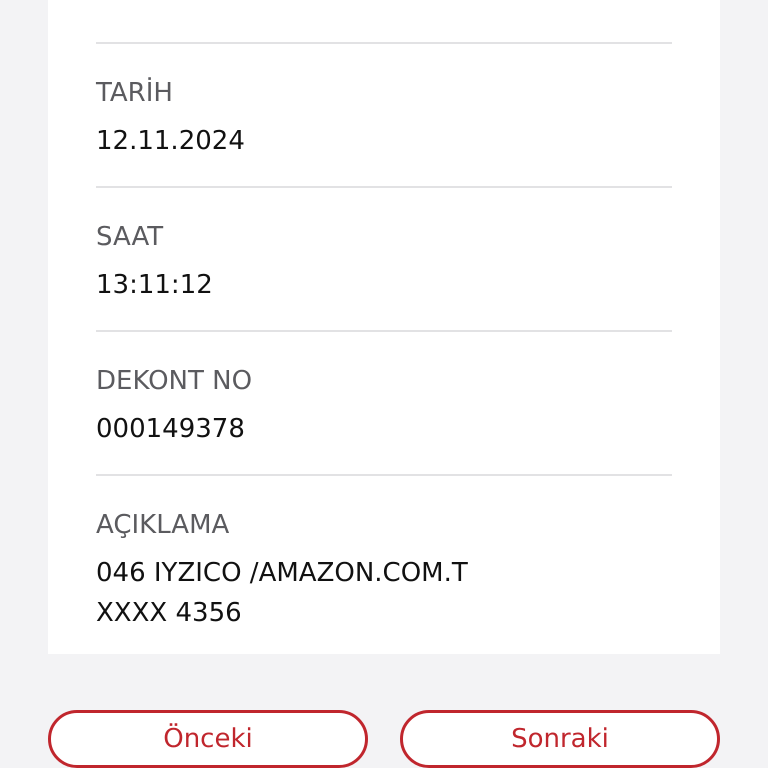 This screenshot has height=768, width=768. Describe the element at coordinates (135, 93) in the screenshot. I see `detail-label: TARİH` at that location.